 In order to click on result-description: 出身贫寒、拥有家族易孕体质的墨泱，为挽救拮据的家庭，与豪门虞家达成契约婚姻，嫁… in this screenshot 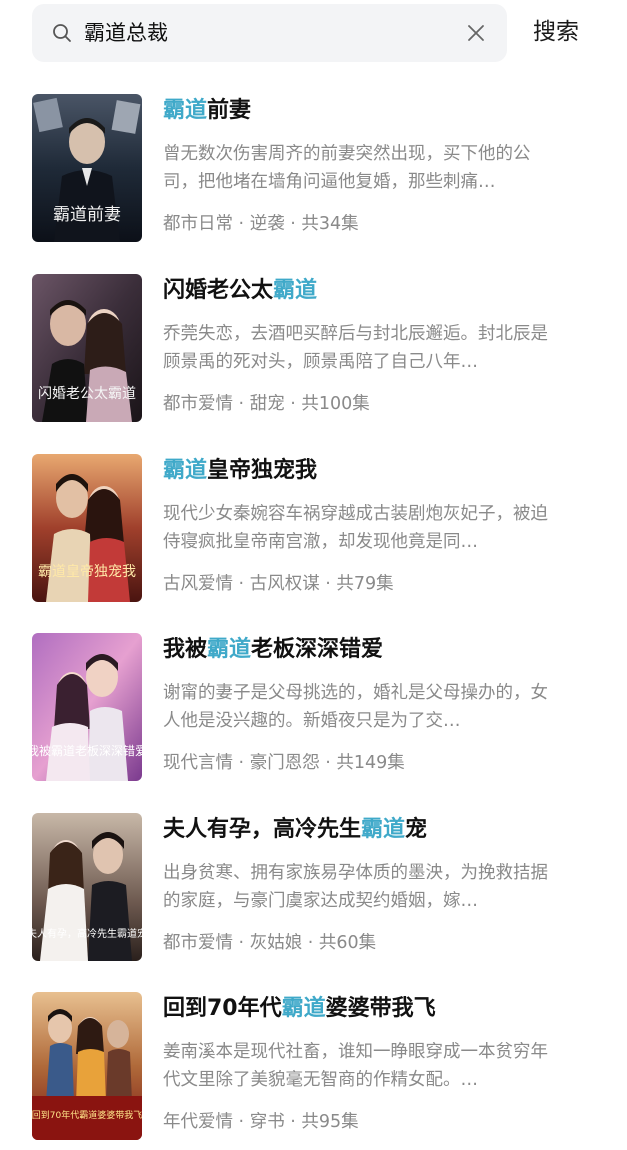, I will do `click(355, 887)`.